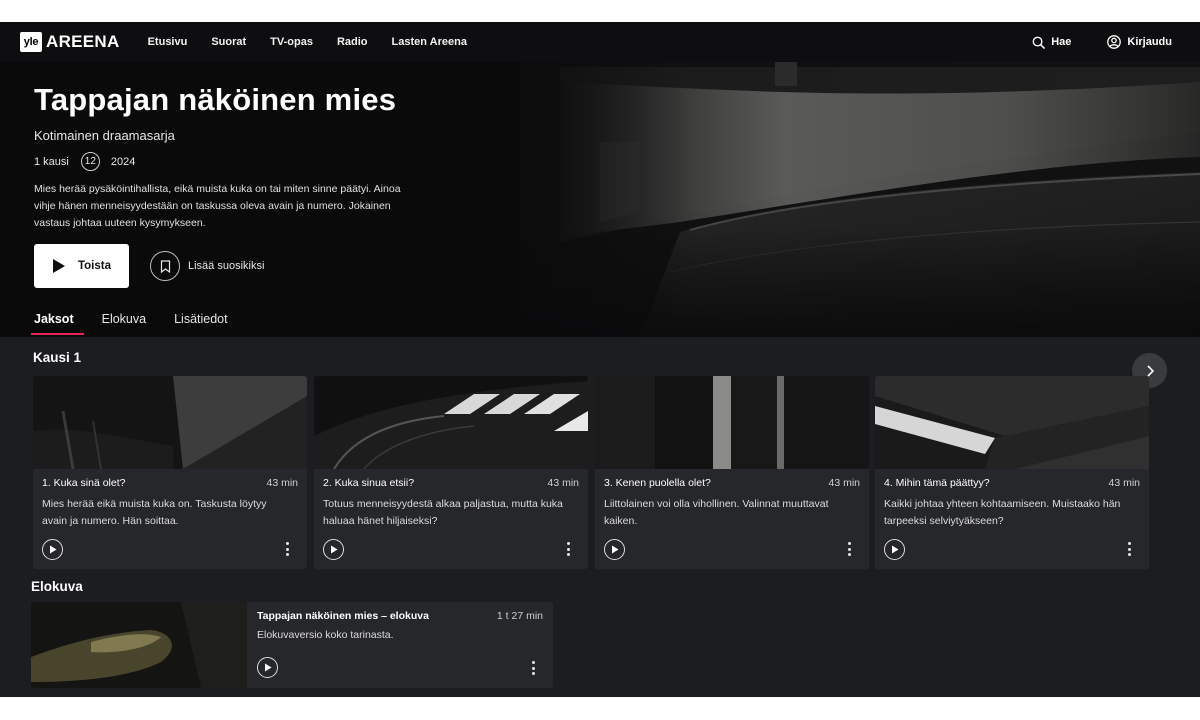  I want to click on series-subtitle: Kotimainen draamasarja, so click(104, 135).